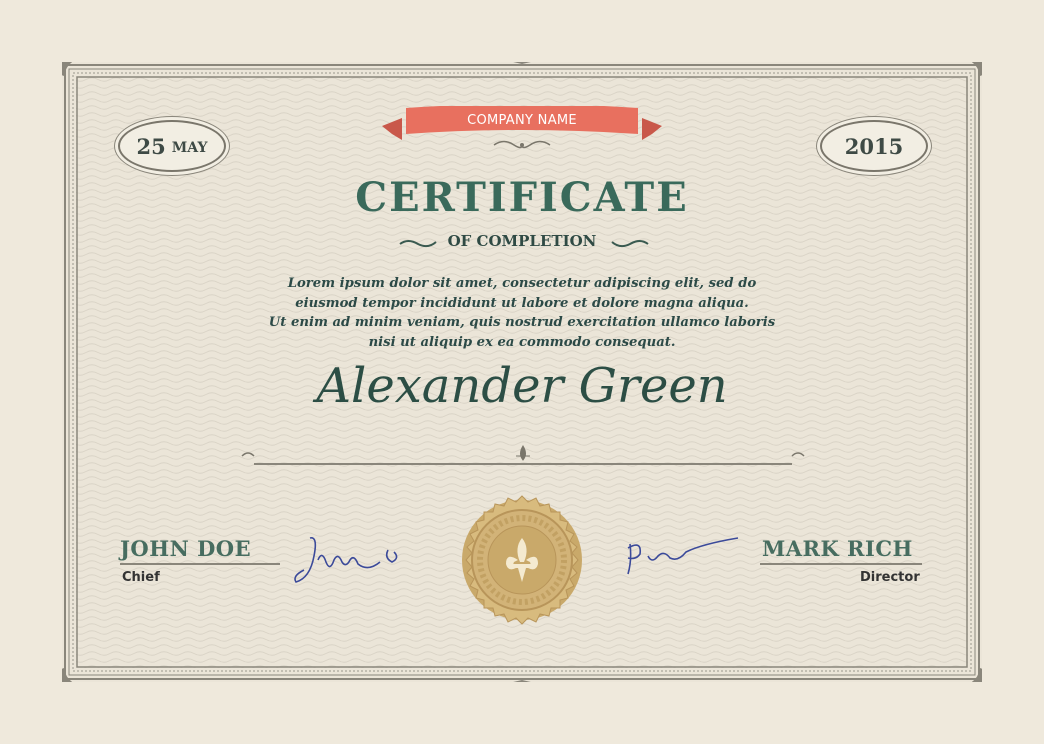 The height and width of the screenshot is (744, 1044). What do you see at coordinates (522, 560) in the screenshot?
I see `gold-seal` at bounding box center [522, 560].